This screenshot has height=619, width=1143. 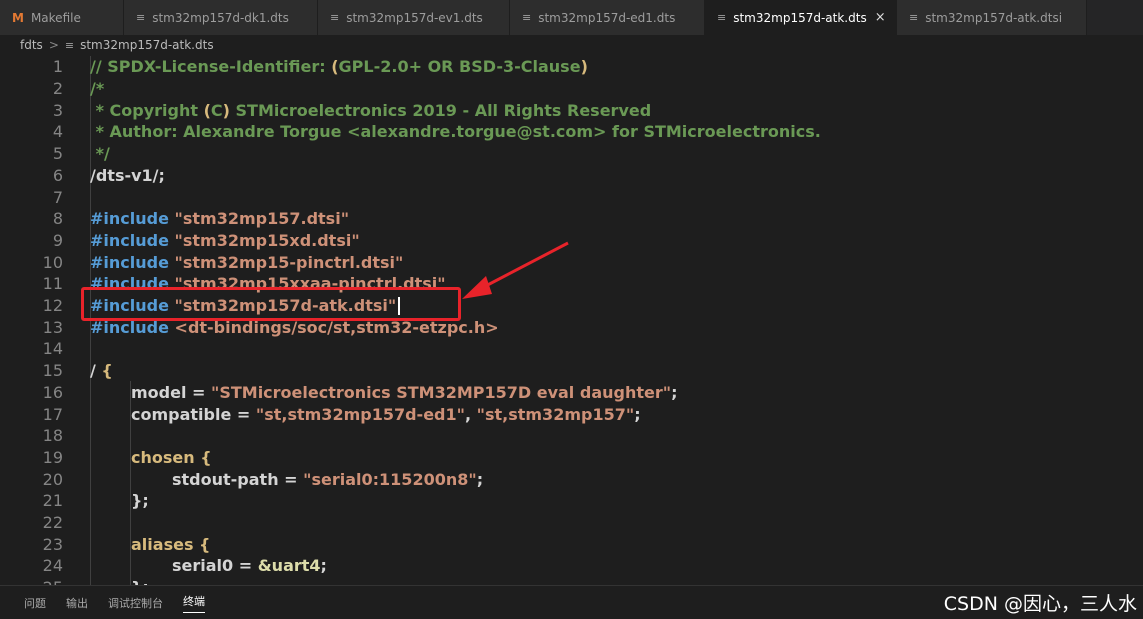 I want to click on tab-output: 输出, so click(x=77, y=603).